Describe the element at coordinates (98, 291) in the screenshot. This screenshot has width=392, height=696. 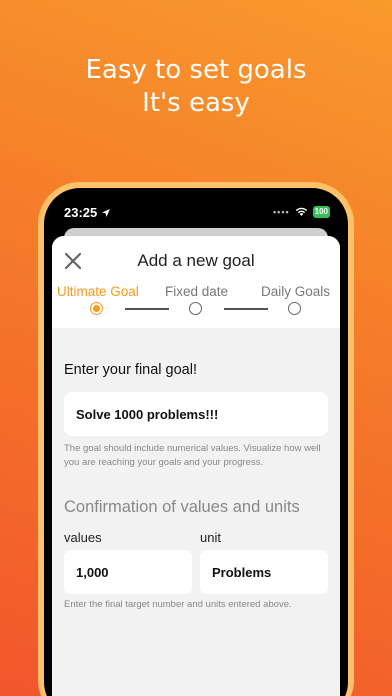
I see `step-label-ultimate-goal: Ultimate Goal` at that location.